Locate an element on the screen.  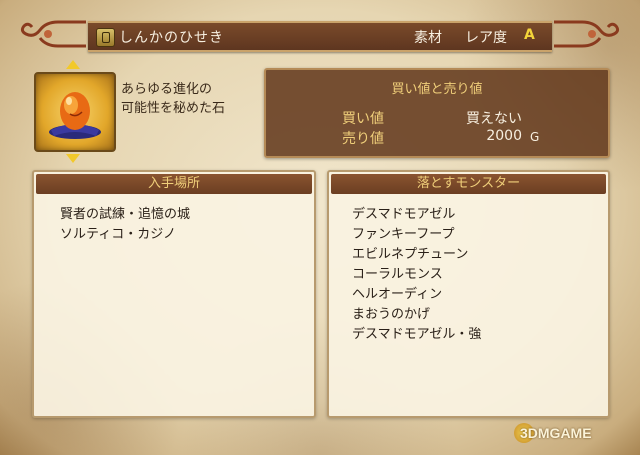
orange-egg-stone-icon is located at coordinates (75, 115).